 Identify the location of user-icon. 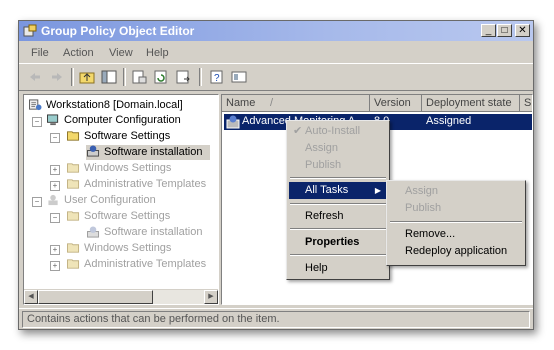
(53, 200).